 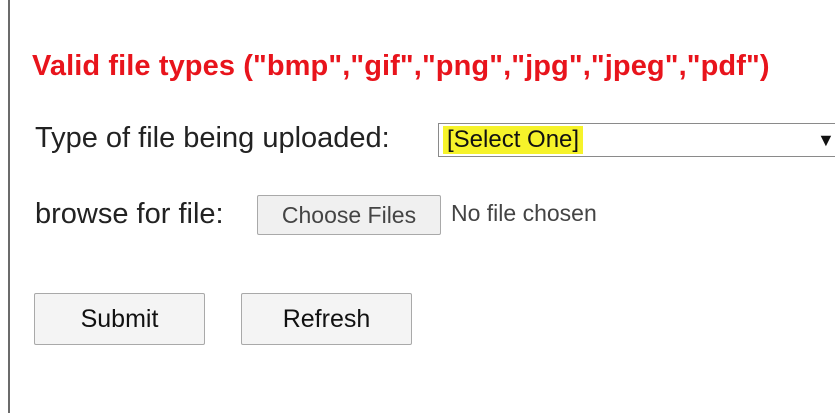 I want to click on file-type-label: Type of file being uploaded:, so click(x=212, y=138).